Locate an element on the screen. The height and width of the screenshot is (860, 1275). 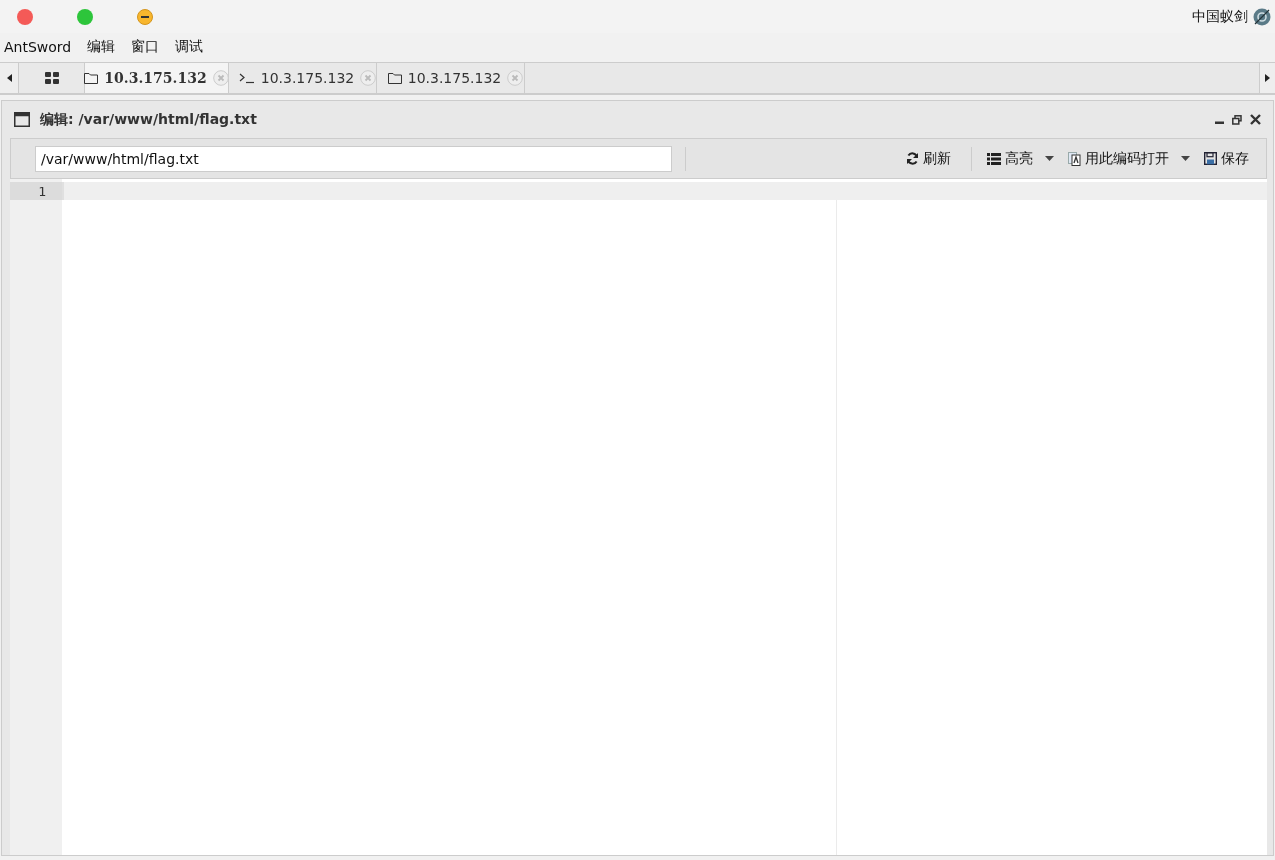
menu-item: 编辑 is located at coordinates (101, 46).